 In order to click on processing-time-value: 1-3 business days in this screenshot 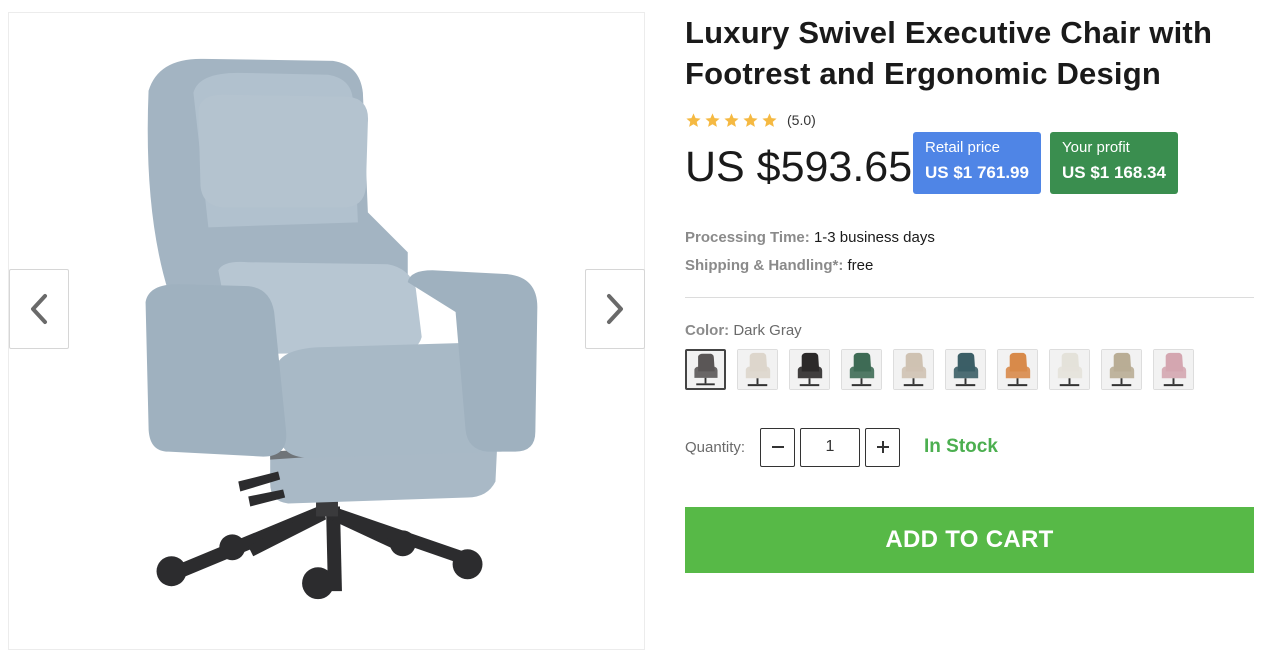, I will do `click(874, 237)`.